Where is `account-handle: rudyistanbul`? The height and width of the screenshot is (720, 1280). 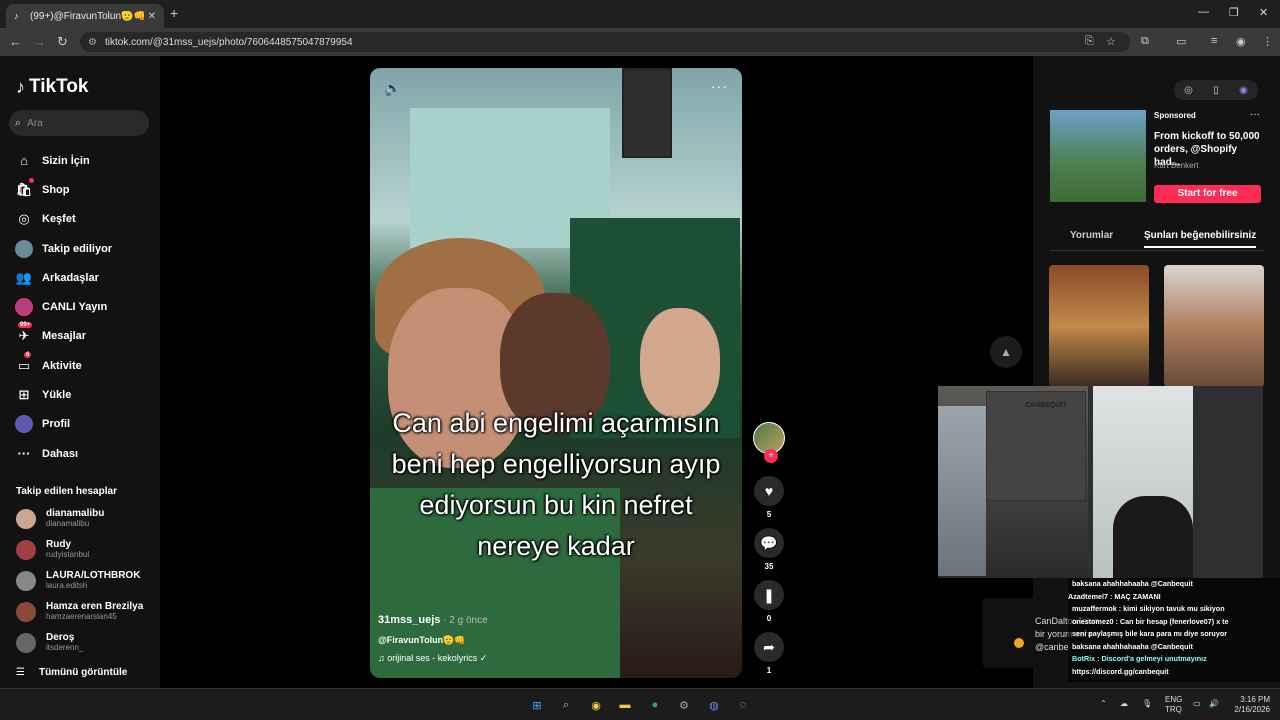
account-handle: rudyistanbul is located at coordinates (68, 554).